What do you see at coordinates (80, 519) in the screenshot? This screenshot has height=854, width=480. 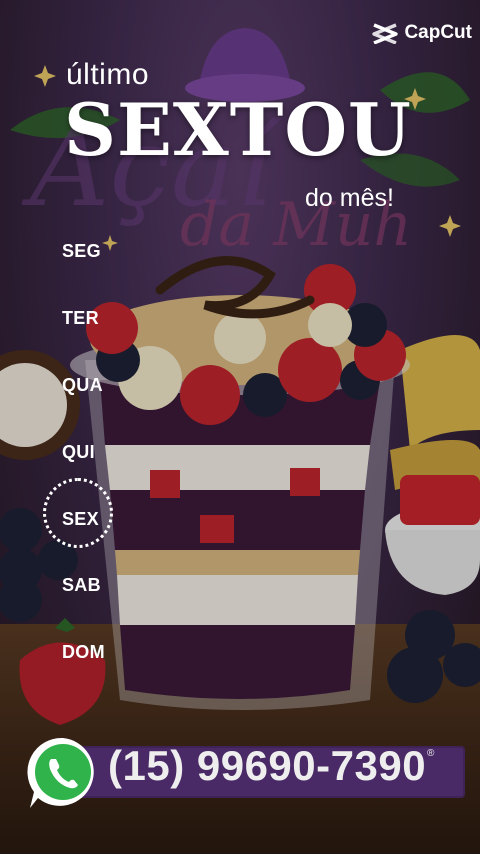 I see `day-sex: SEX` at bounding box center [80, 519].